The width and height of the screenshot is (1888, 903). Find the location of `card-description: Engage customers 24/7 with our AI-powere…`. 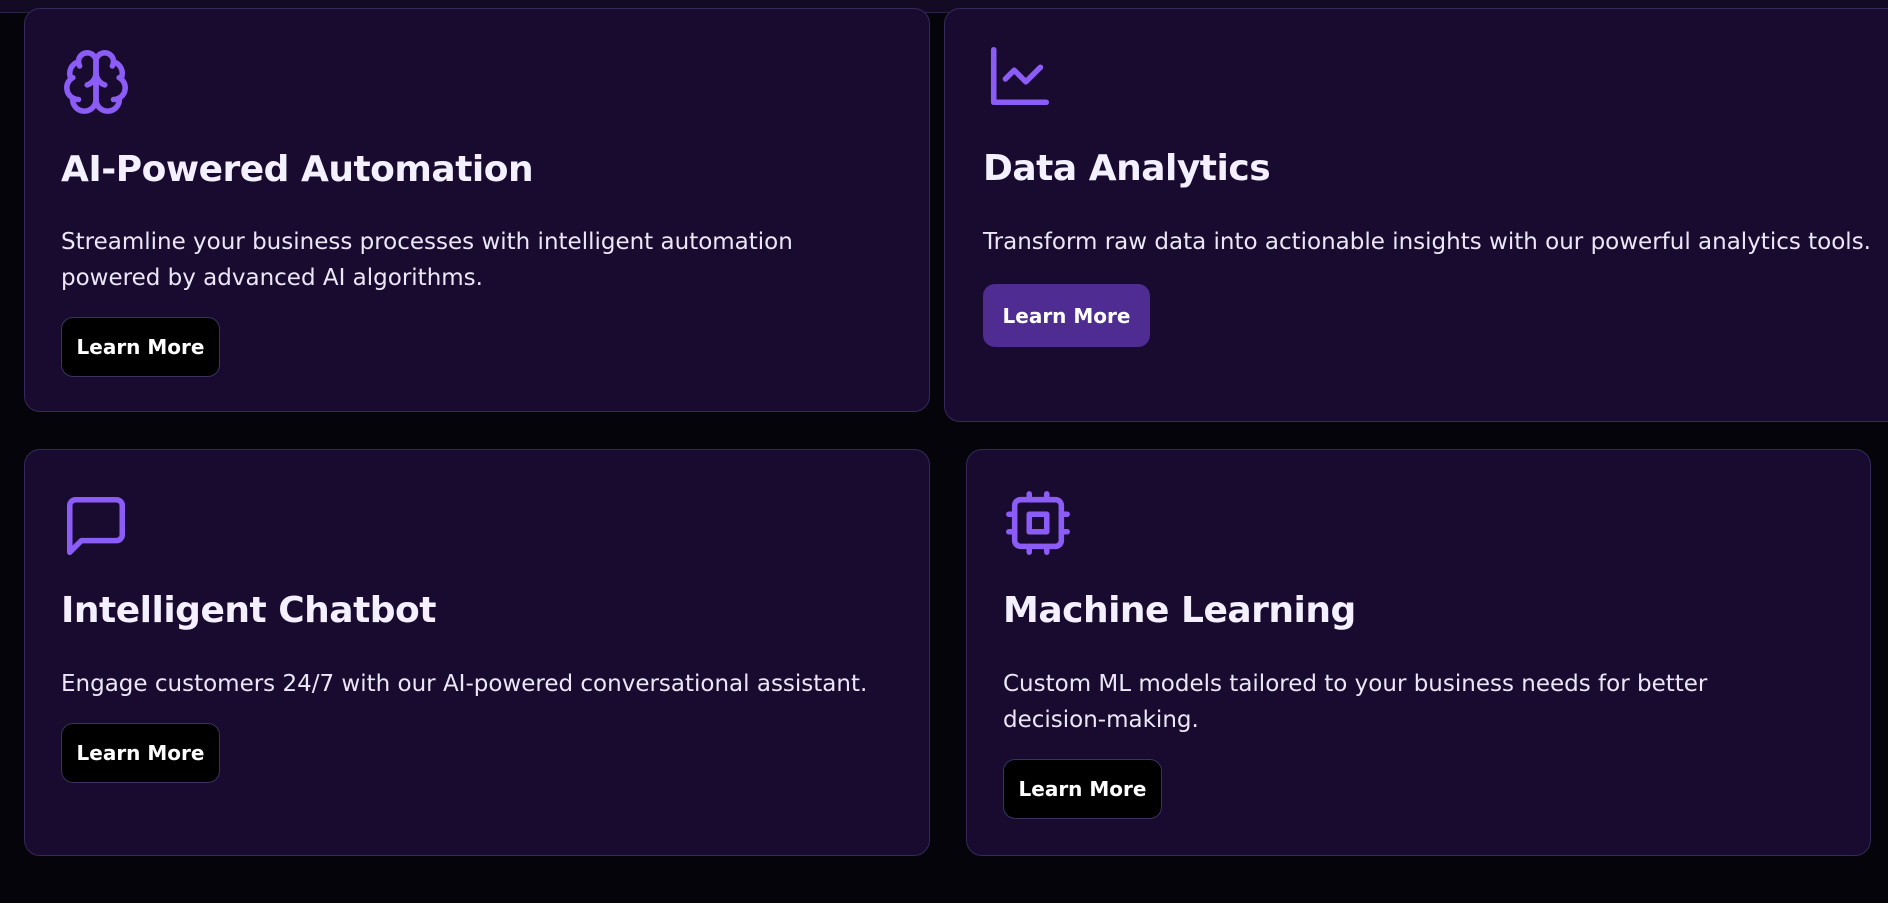

card-description: Engage customers 24/7 with our AI-powere… is located at coordinates (464, 684).